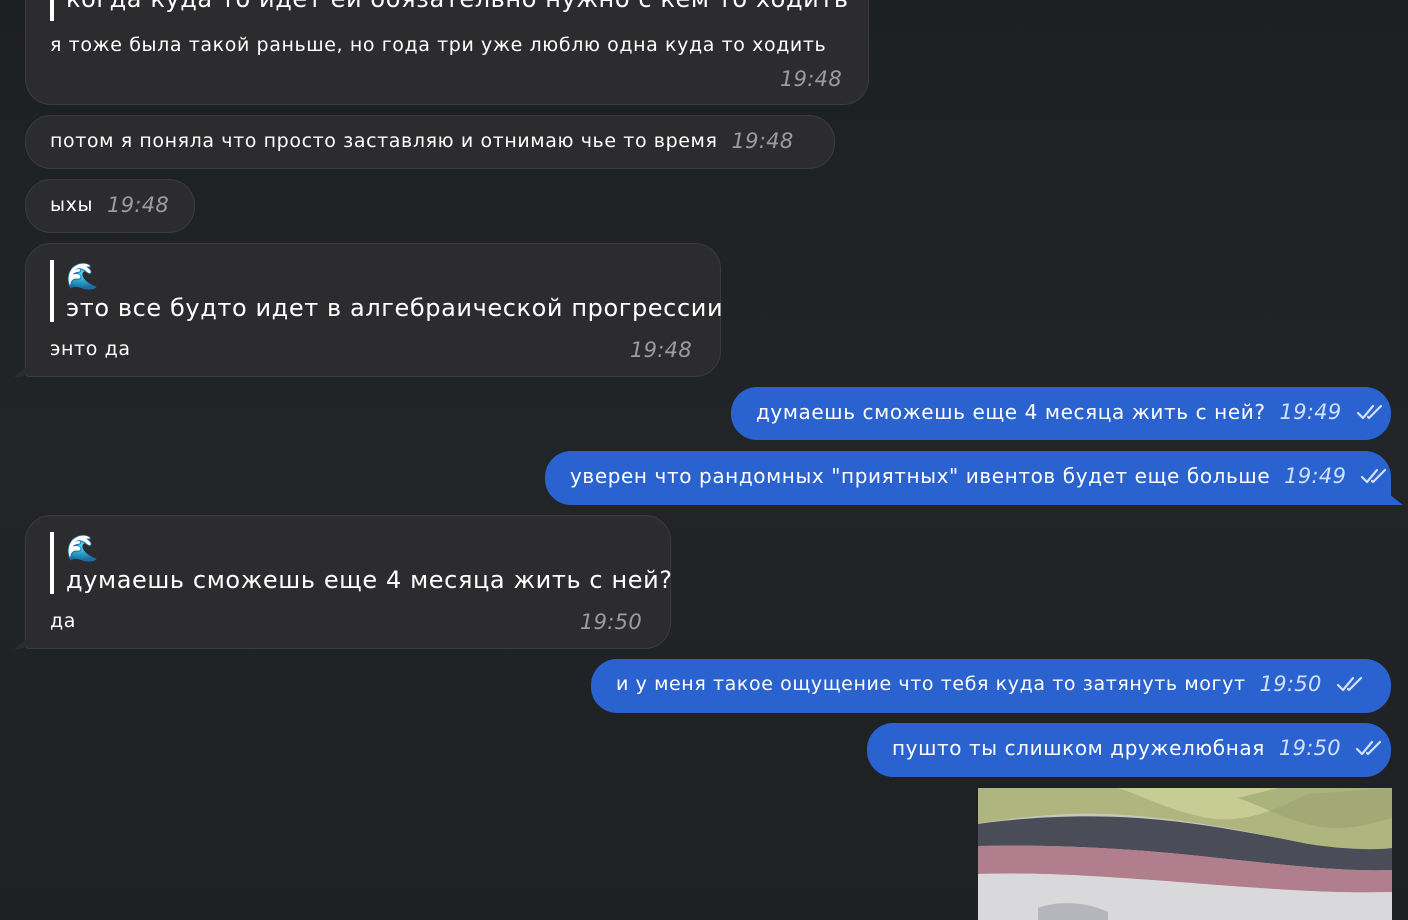 This screenshot has width=1408, height=920. Describe the element at coordinates (1011, 412) in the screenshot. I see `message-text: думаешь сможешь еще 4 месяца жить с ней?` at that location.